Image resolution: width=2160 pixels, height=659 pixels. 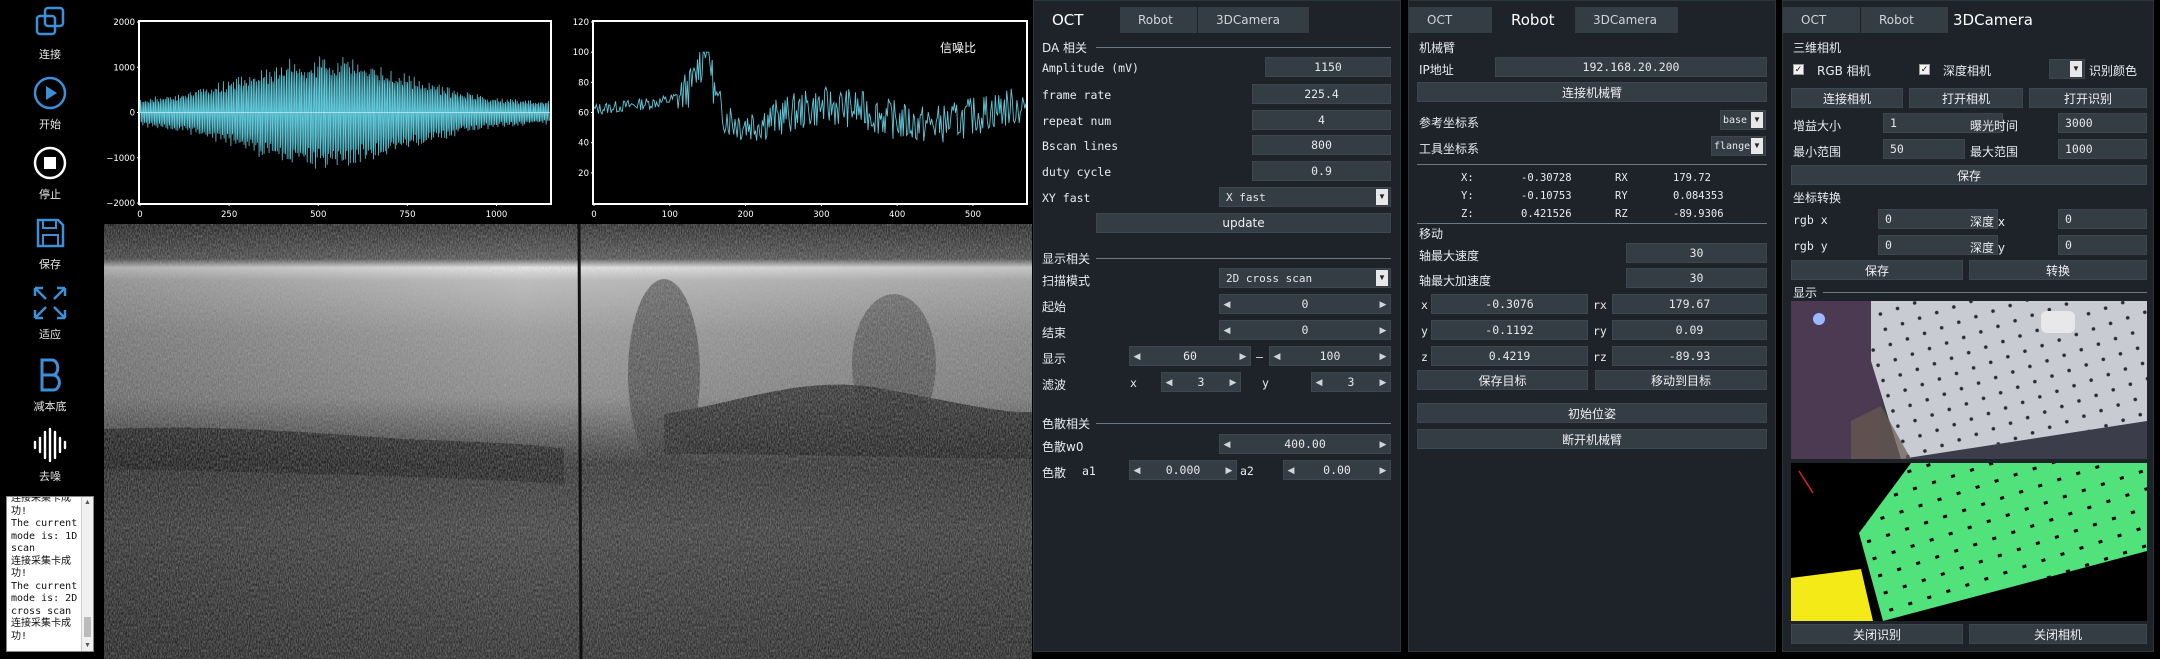 I want to click on show-min-spinbox: ◀ 60 ▶, so click(x=1190, y=356).